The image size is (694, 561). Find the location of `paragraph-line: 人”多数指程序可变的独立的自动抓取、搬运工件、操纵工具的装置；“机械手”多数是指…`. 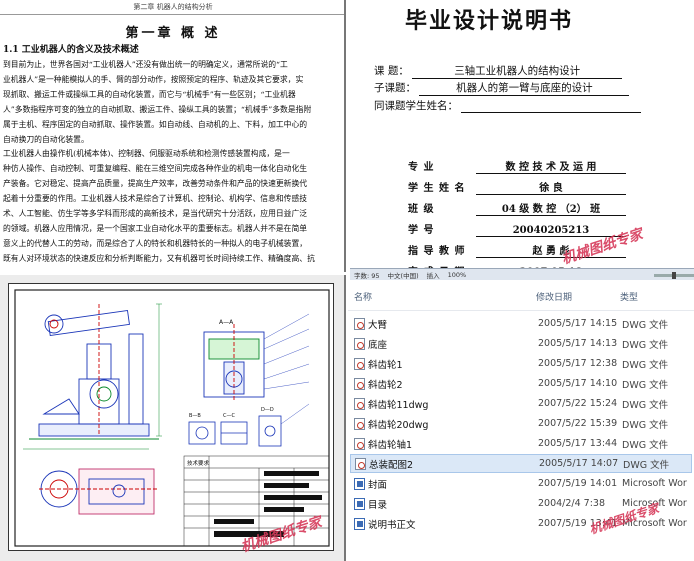

paragraph-line: 人”多数指程序可变的独立的自动抓取、搬运工件、操纵工具的装置；“机械手”多数是指… is located at coordinates (157, 109).